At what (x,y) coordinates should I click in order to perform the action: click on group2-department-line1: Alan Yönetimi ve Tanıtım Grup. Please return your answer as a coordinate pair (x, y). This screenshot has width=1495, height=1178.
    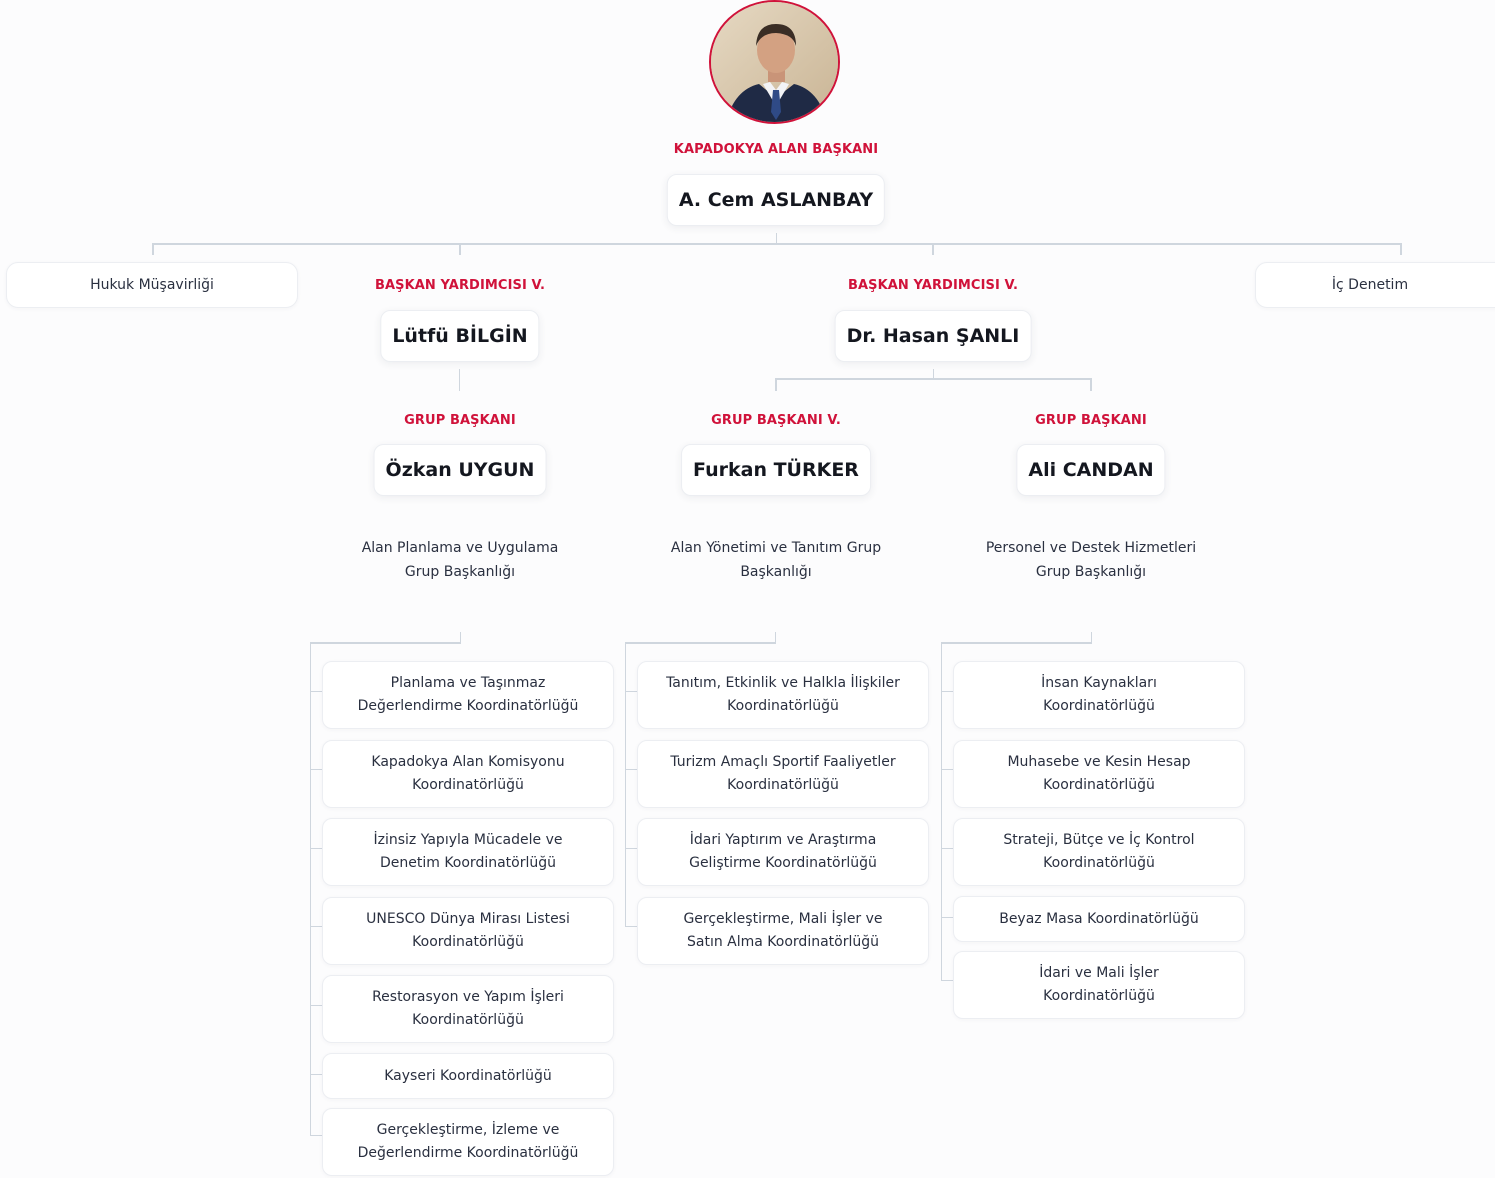
    Looking at the image, I should click on (776, 548).